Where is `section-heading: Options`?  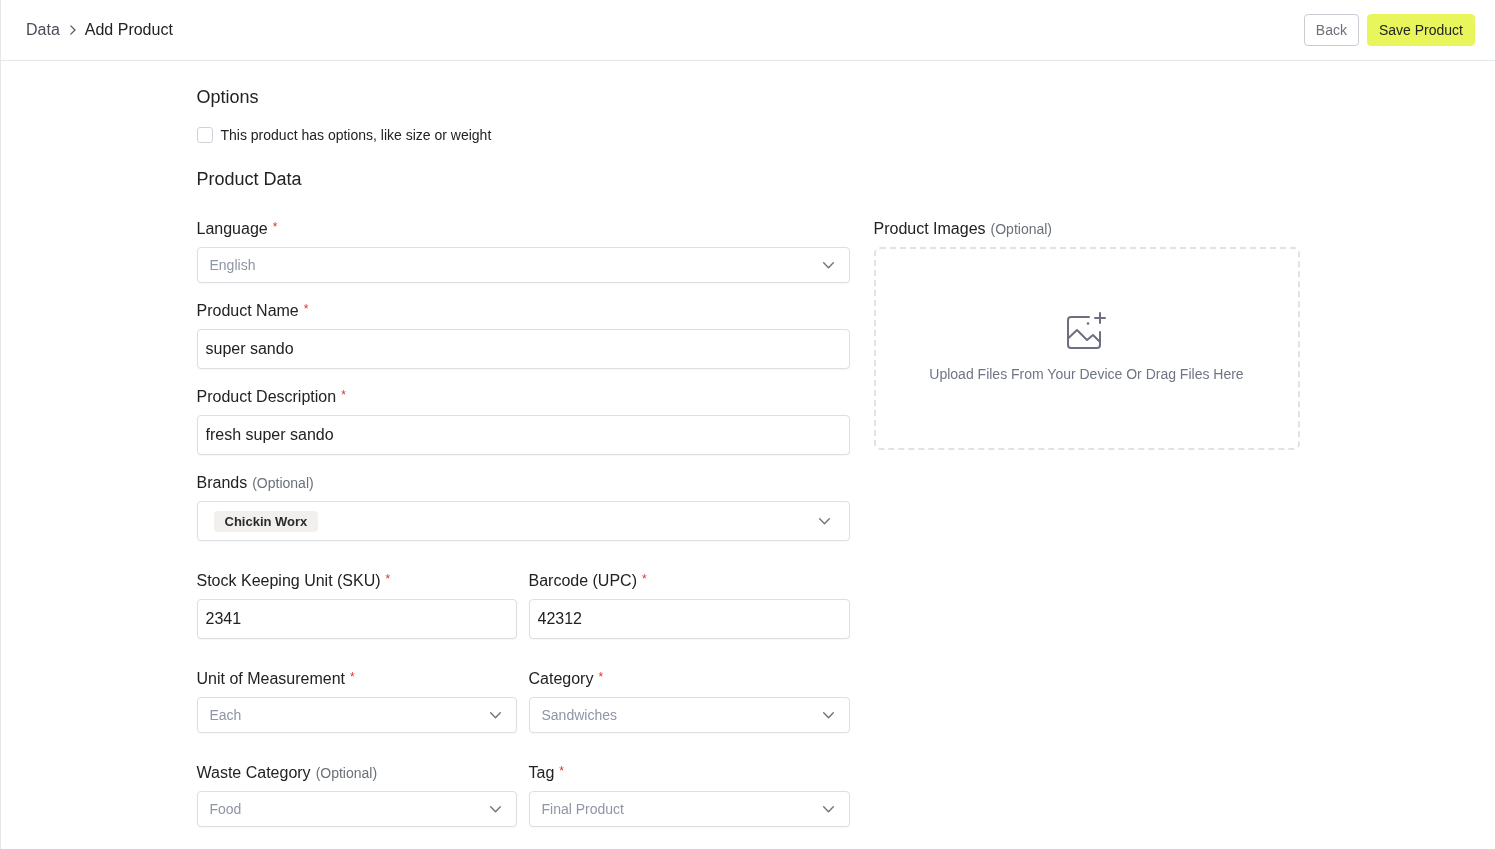 section-heading: Options is located at coordinates (228, 97).